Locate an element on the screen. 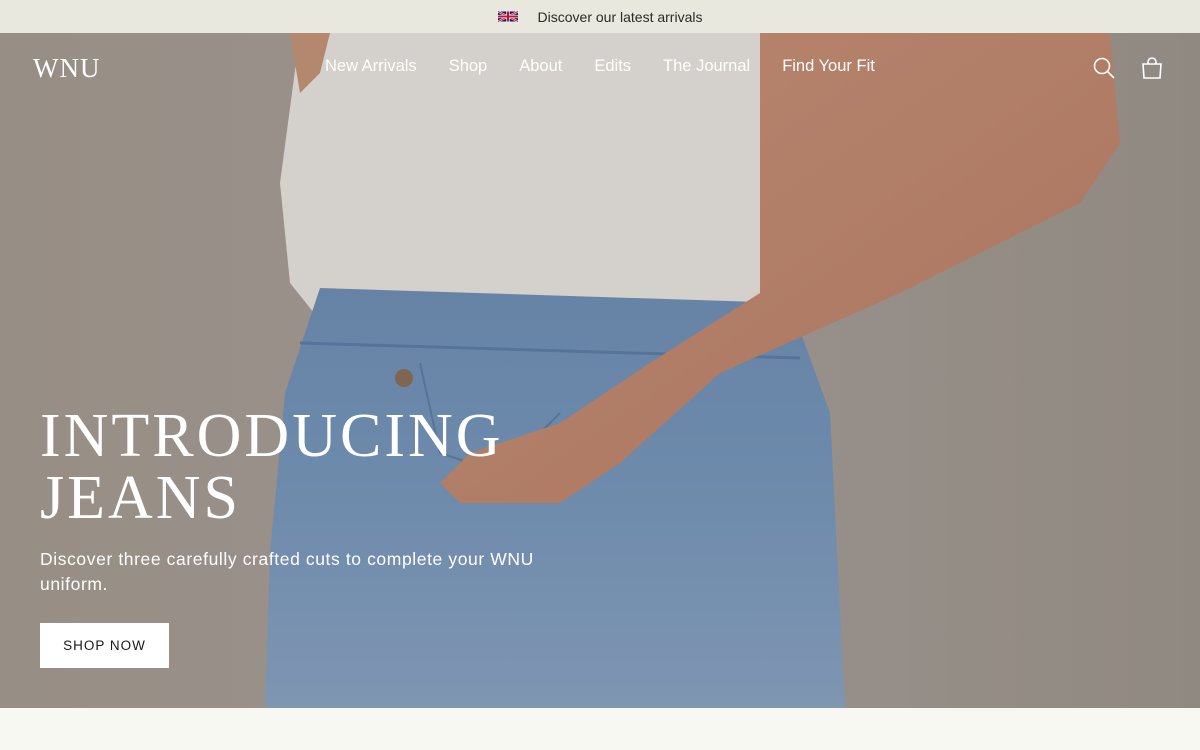 The height and width of the screenshot is (750, 1200). nav-shop: Shop is located at coordinates (468, 66).